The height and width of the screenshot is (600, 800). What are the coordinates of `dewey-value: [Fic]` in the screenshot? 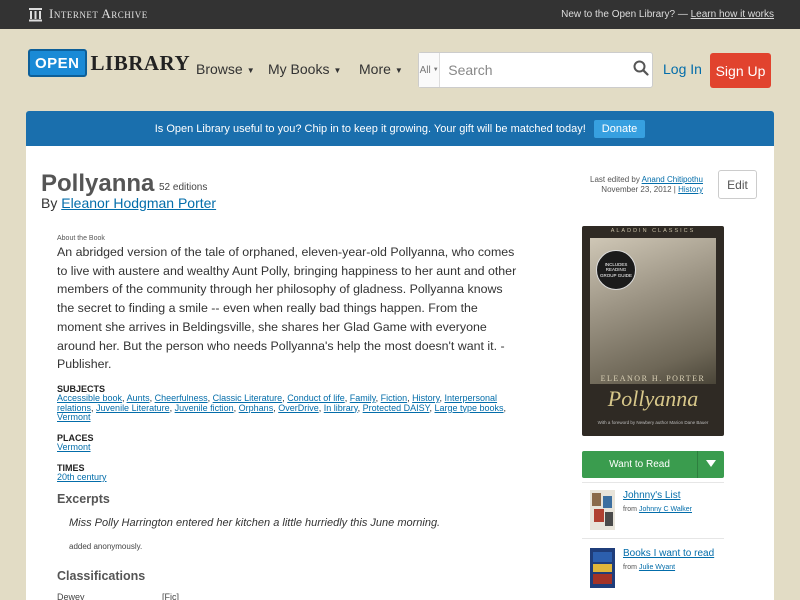 It's located at (170, 596).